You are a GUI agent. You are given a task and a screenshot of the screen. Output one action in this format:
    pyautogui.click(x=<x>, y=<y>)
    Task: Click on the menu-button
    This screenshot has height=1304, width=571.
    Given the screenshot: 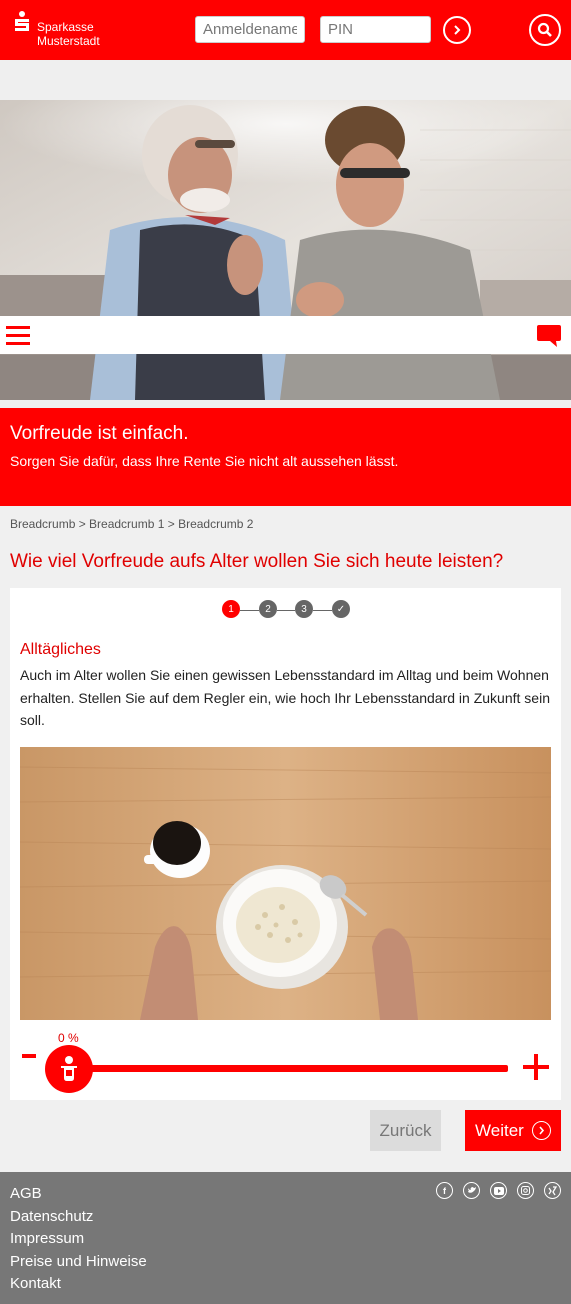 What is the action you would take?
    pyautogui.click(x=18, y=336)
    